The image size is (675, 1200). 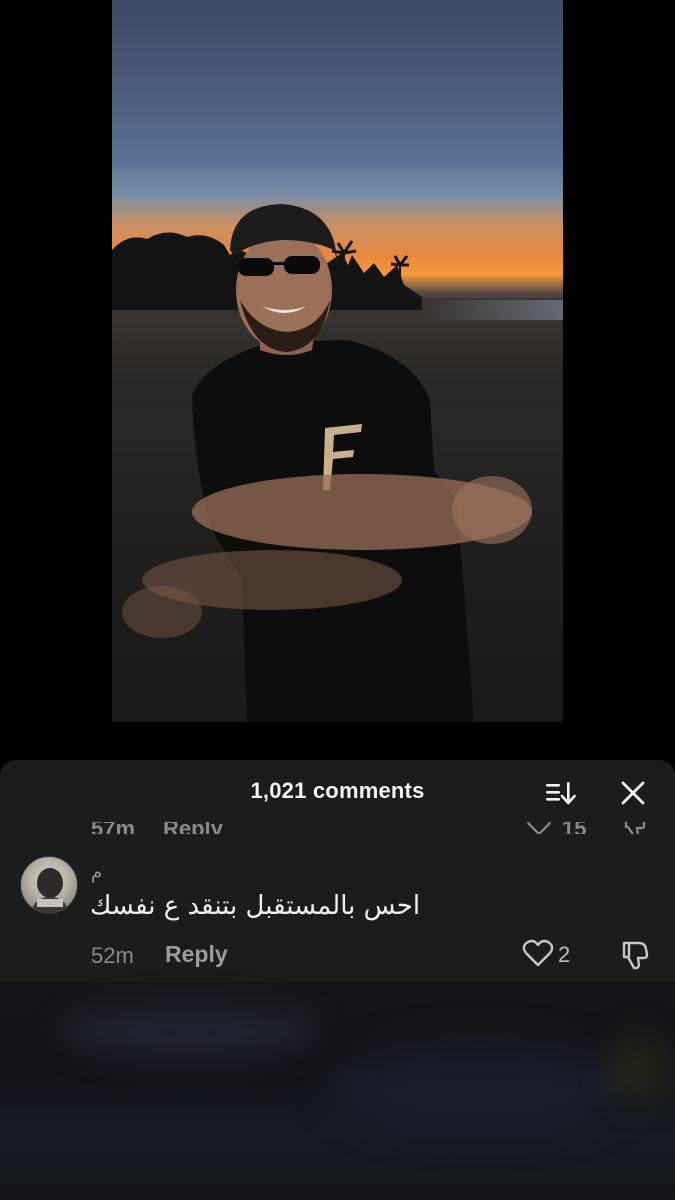 What do you see at coordinates (255, 906) in the screenshot?
I see `comment-text: احس بالمستقبل بتنقد ع نفسك` at bounding box center [255, 906].